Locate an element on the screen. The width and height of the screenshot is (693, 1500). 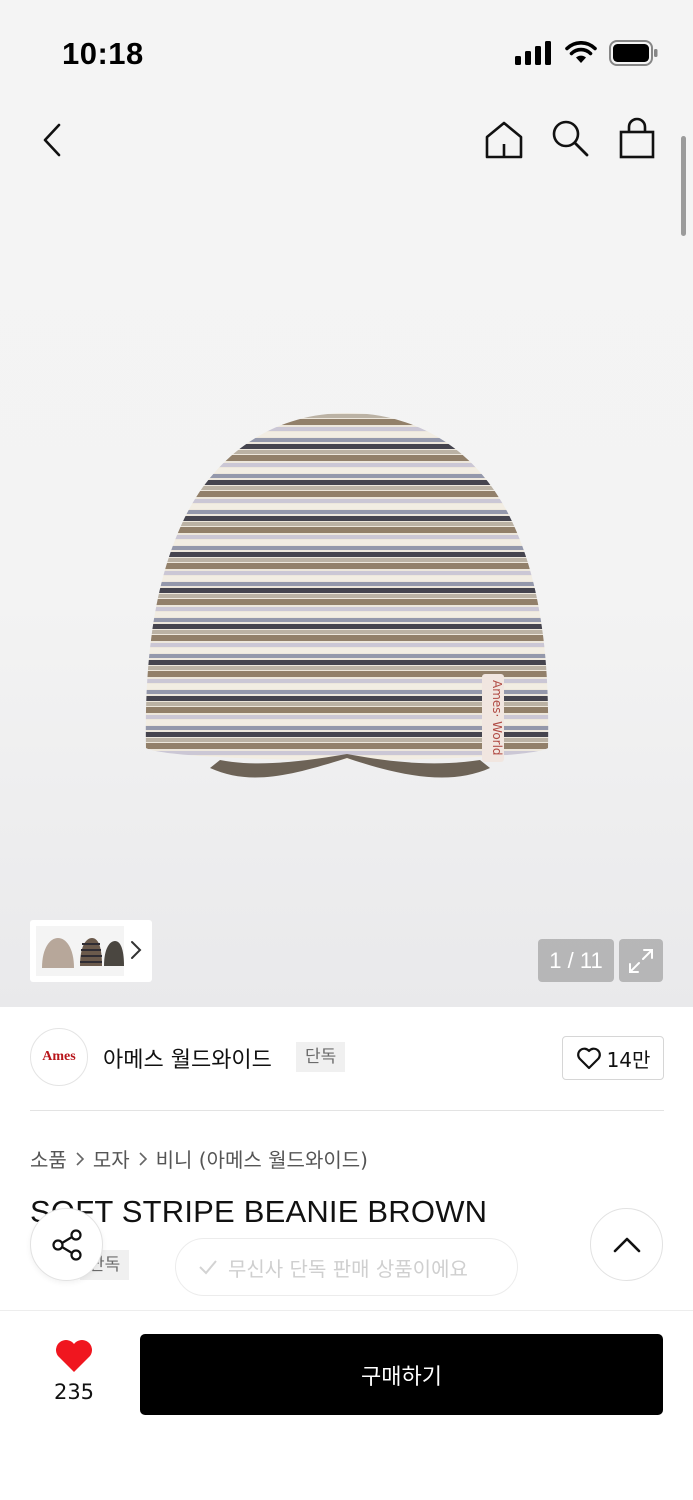
brand-like-button: 14만 is located at coordinates (613, 1058).